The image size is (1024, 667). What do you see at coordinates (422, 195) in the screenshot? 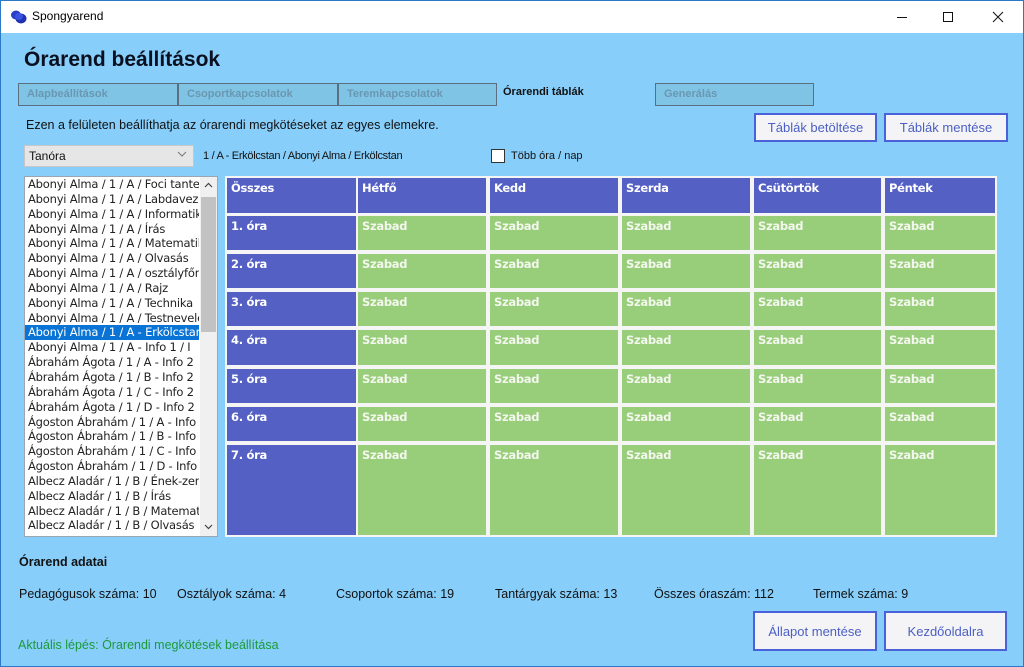
I see `day-header: Hétfő` at bounding box center [422, 195].